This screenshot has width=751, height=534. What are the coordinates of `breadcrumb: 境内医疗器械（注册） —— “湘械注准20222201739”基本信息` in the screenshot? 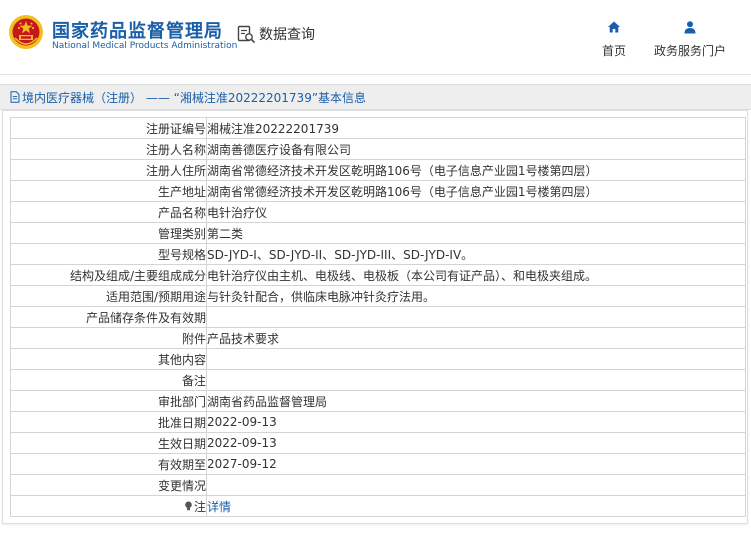 It's located at (375, 97).